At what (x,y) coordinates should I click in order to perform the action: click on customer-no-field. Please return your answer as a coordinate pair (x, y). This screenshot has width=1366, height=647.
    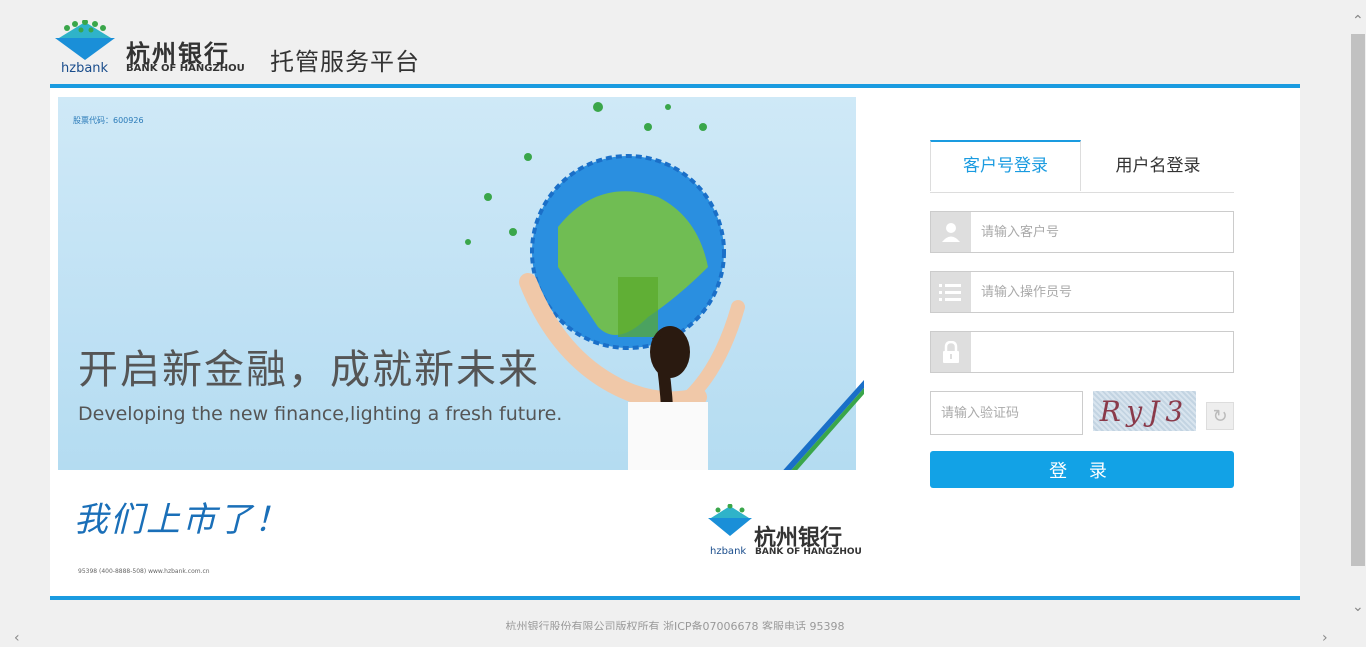
    Looking at the image, I should click on (1082, 232).